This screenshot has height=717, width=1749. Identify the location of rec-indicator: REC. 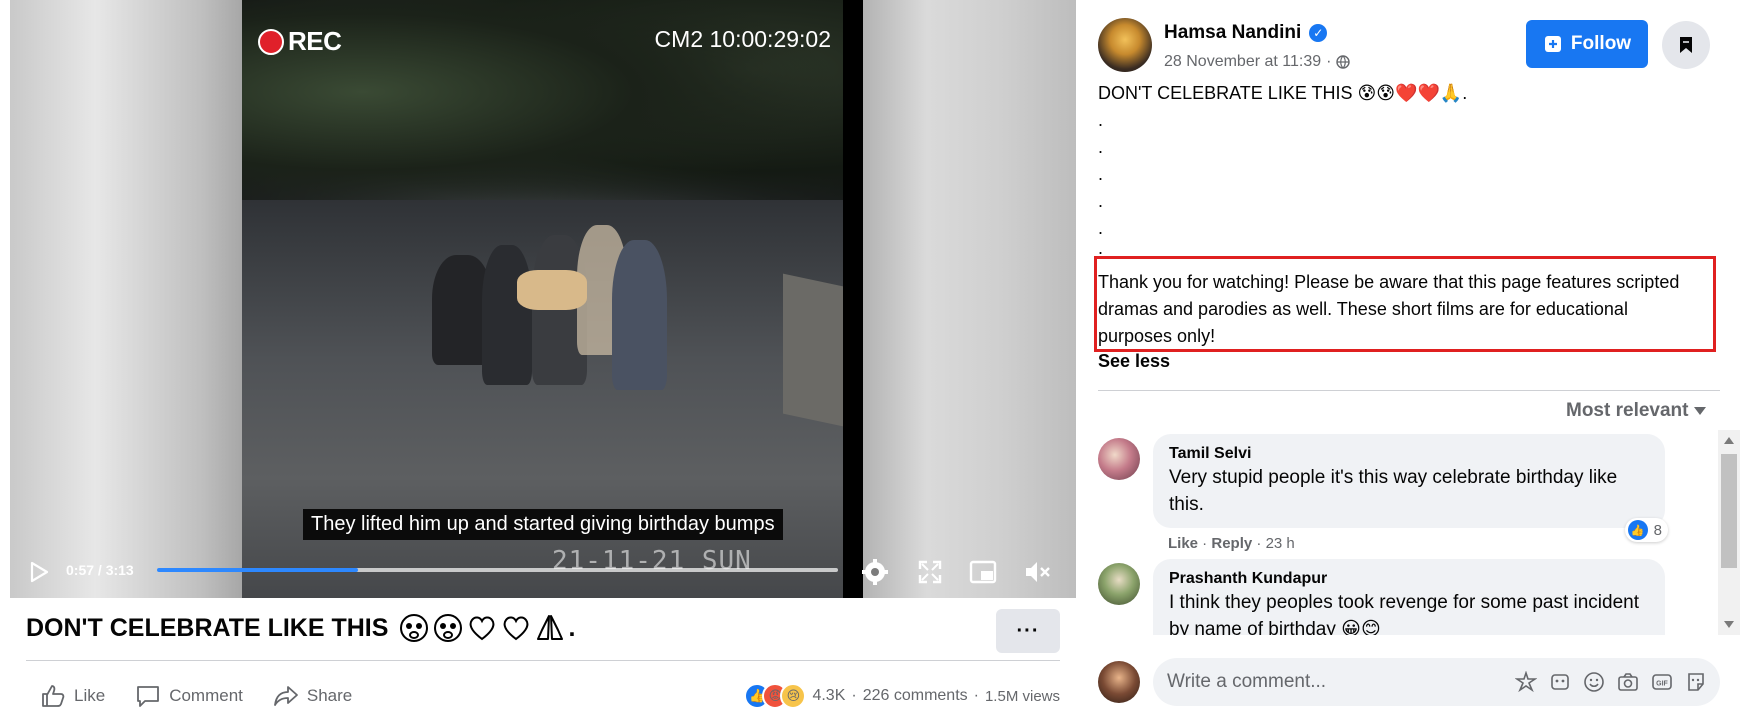
(300, 41).